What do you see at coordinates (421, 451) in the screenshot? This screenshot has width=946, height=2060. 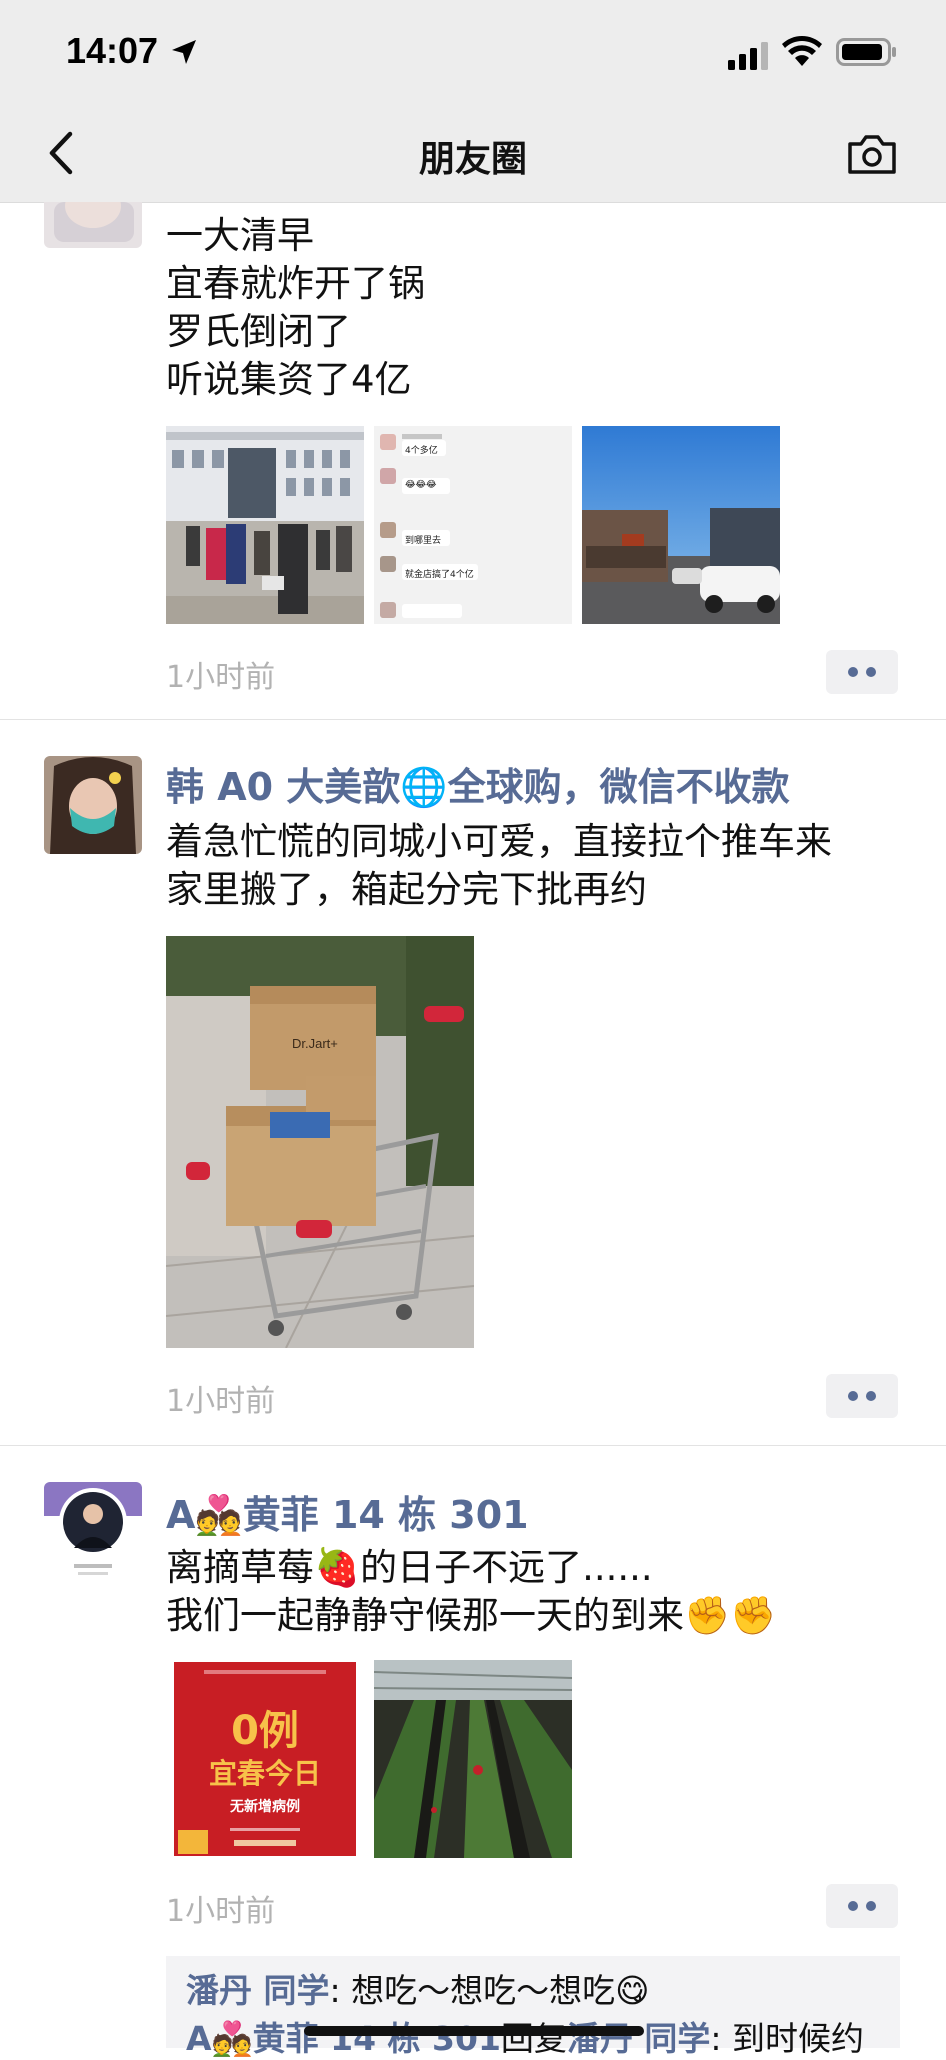 I see `chat-bubble-1: 4个多亿` at bounding box center [421, 451].